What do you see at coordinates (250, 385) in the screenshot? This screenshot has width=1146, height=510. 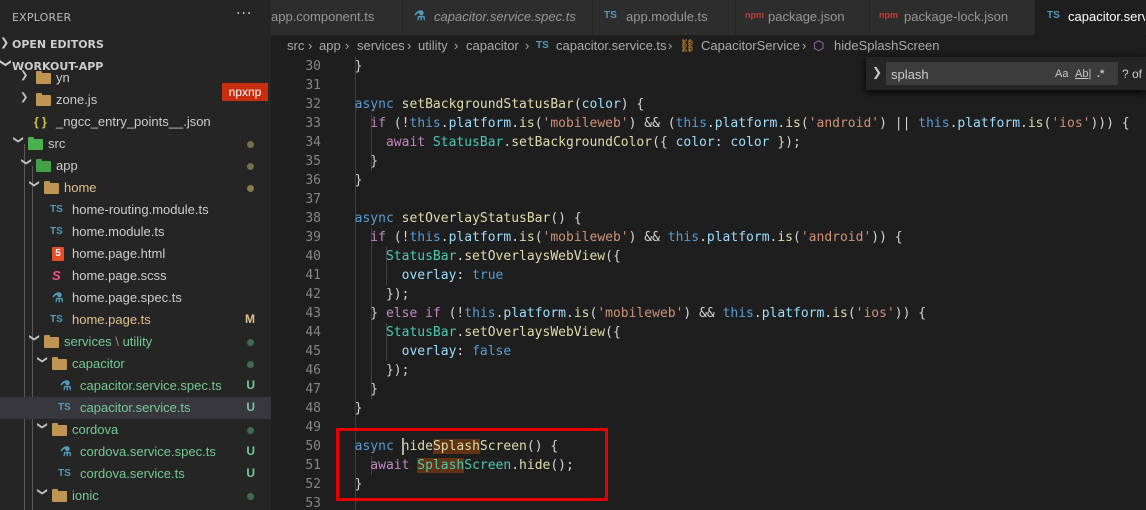 I see `git-status-badge: U` at bounding box center [250, 385].